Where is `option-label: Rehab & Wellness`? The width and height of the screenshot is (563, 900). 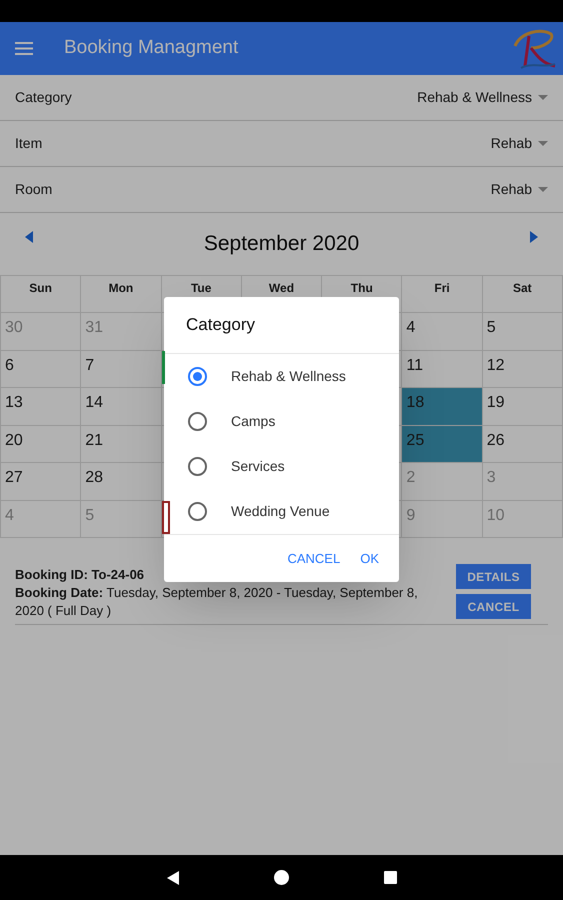
option-label: Rehab & Wellness is located at coordinates (288, 376).